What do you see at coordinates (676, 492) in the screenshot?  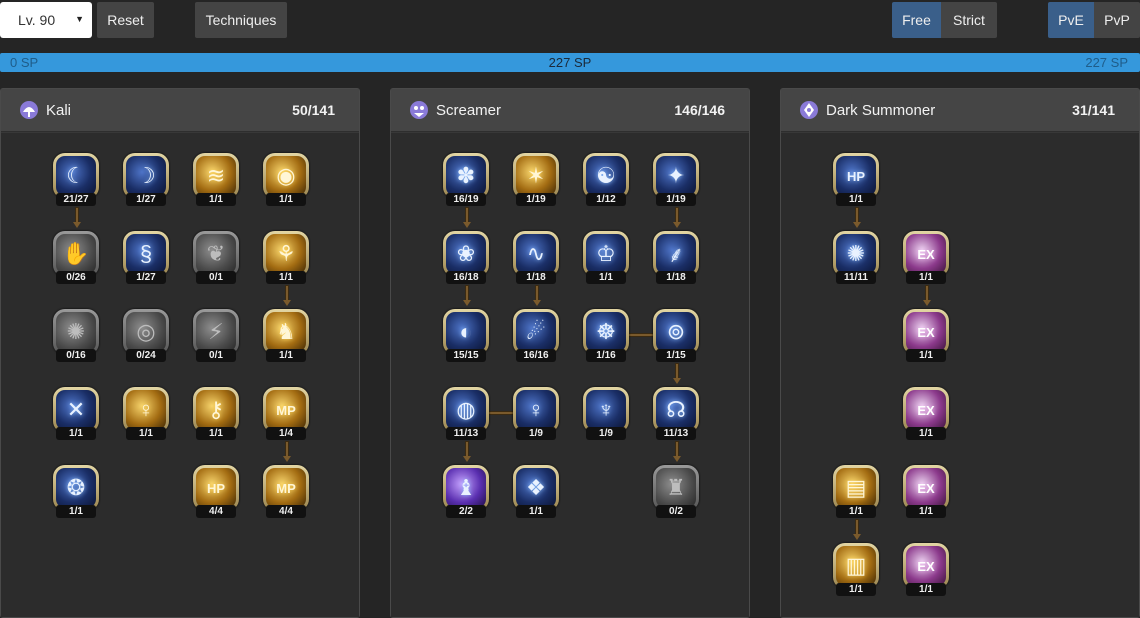 I see `skill-slot: ♜ 0/2` at bounding box center [676, 492].